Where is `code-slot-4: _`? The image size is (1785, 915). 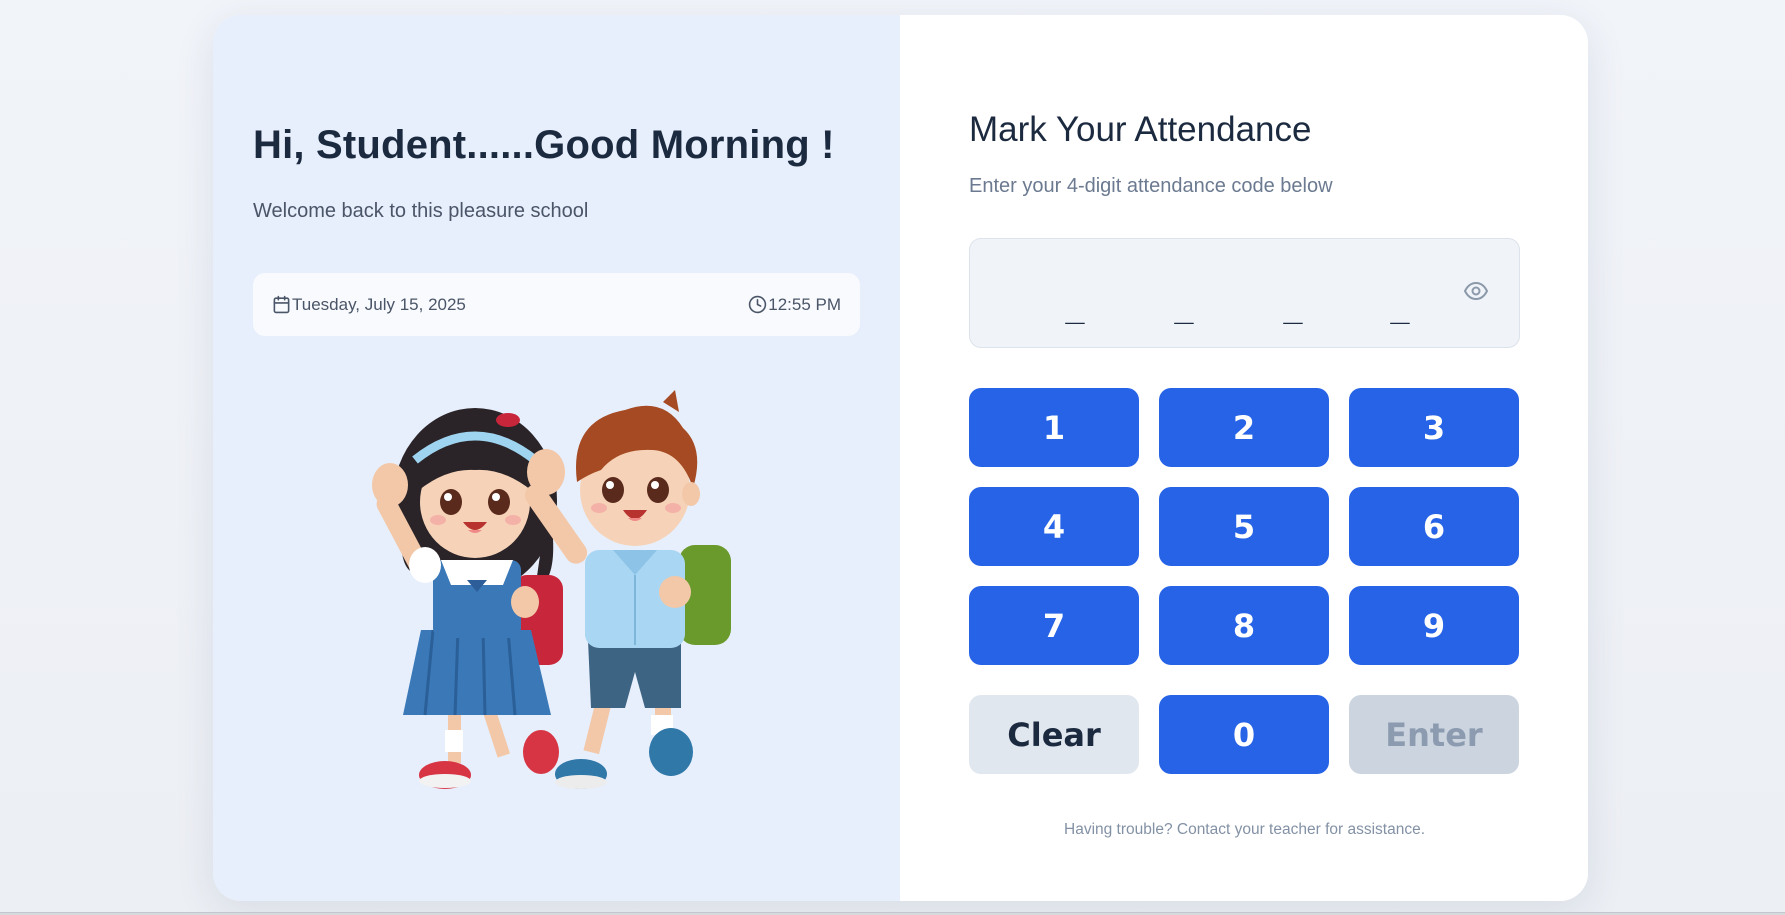
code-slot-4: _ is located at coordinates (1400, 309).